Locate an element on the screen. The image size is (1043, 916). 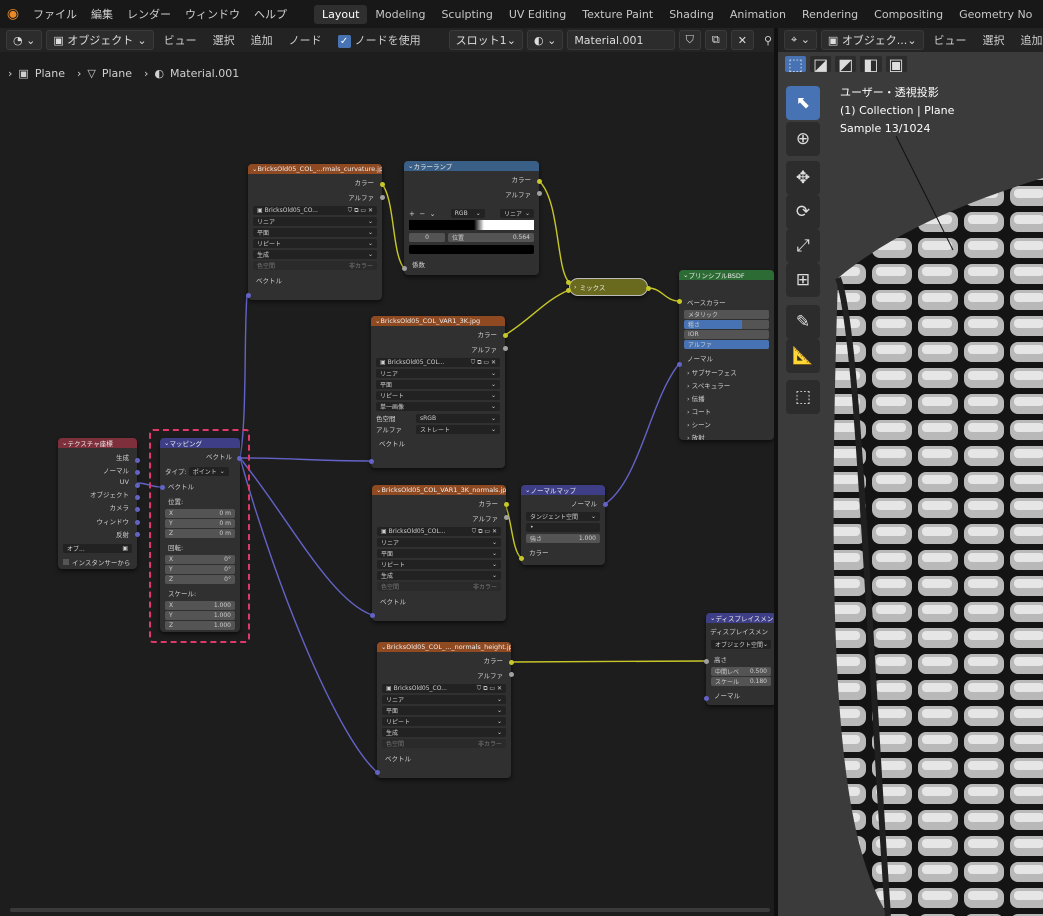
space-dropdown: タンジェント空間 ⌄ is located at coordinates (563, 516).